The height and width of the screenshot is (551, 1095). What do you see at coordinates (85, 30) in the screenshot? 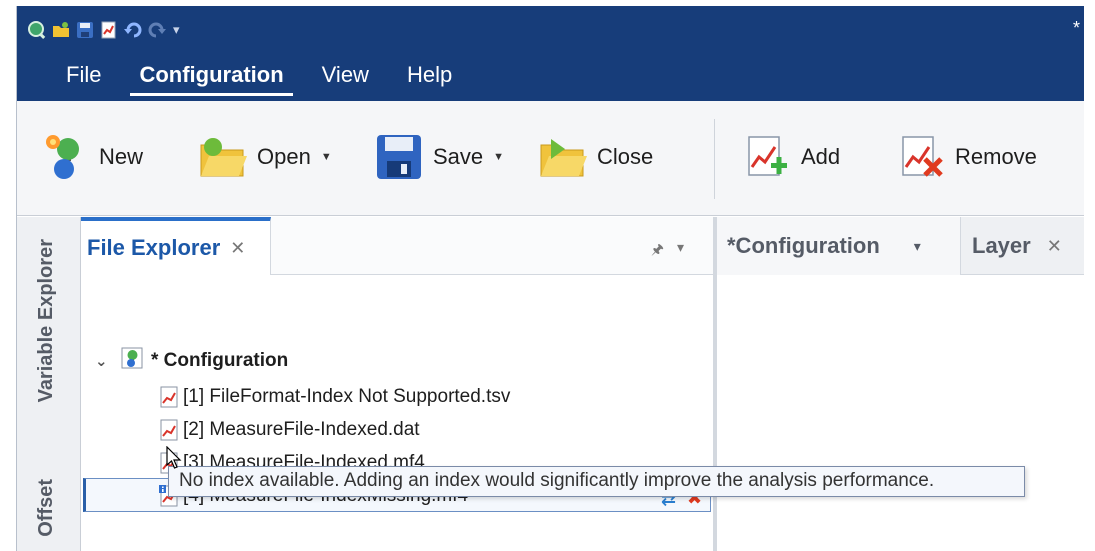
I see `save-icon` at bounding box center [85, 30].